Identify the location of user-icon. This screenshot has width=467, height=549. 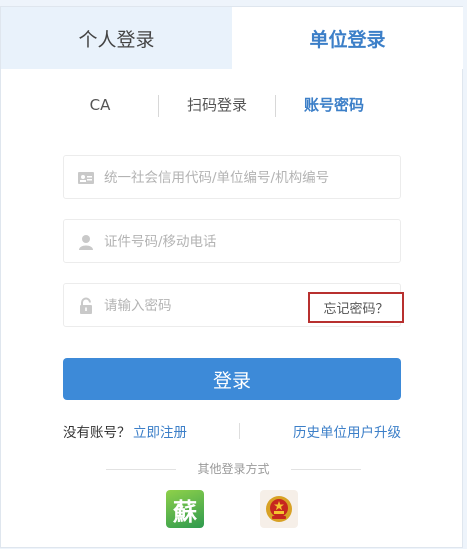
(86, 242).